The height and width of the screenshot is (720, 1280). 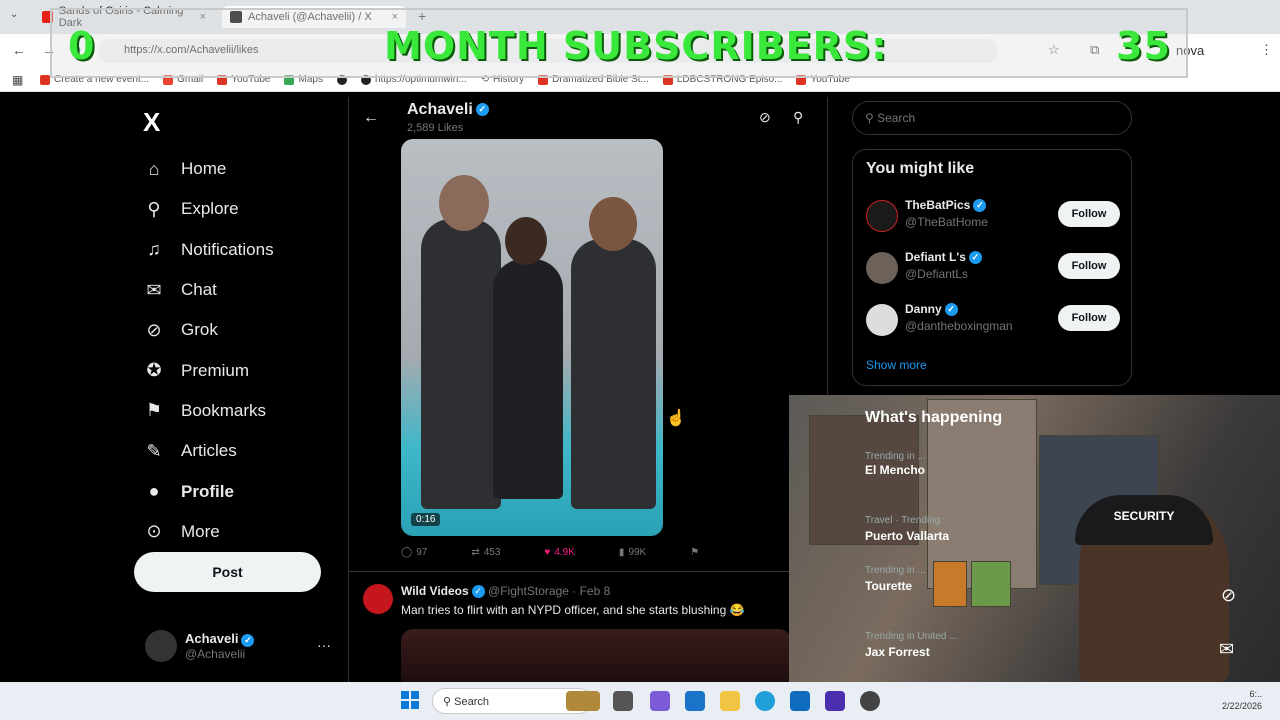 What do you see at coordinates (870, 701) in the screenshot?
I see `chrome-icon` at bounding box center [870, 701].